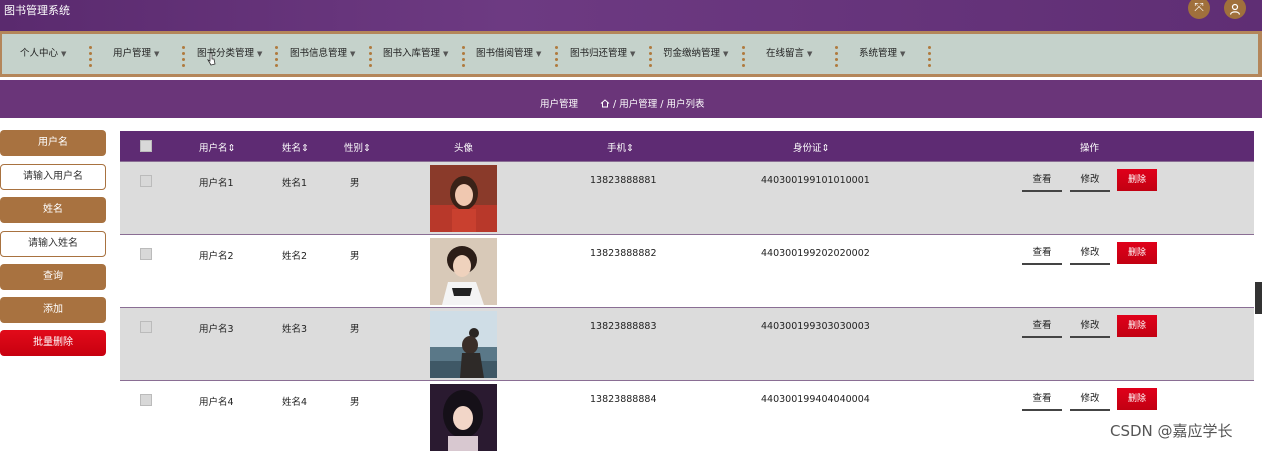 The image size is (1262, 461). I want to click on page-title-strip: 用户管理 / 用户管理 / 用户列表, so click(631, 99).